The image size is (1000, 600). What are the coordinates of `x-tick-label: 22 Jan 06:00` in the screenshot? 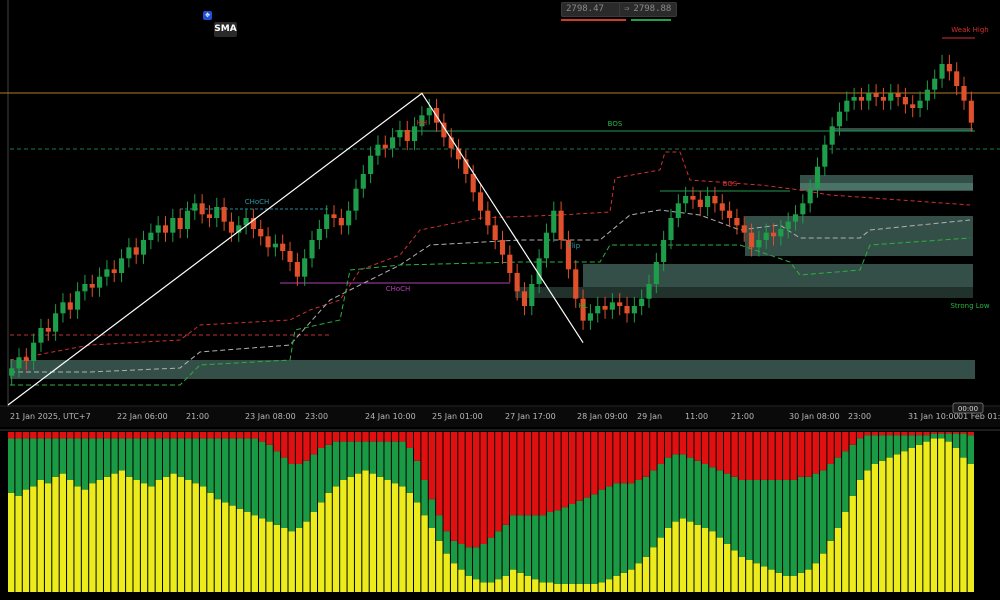 It's located at (142, 416).